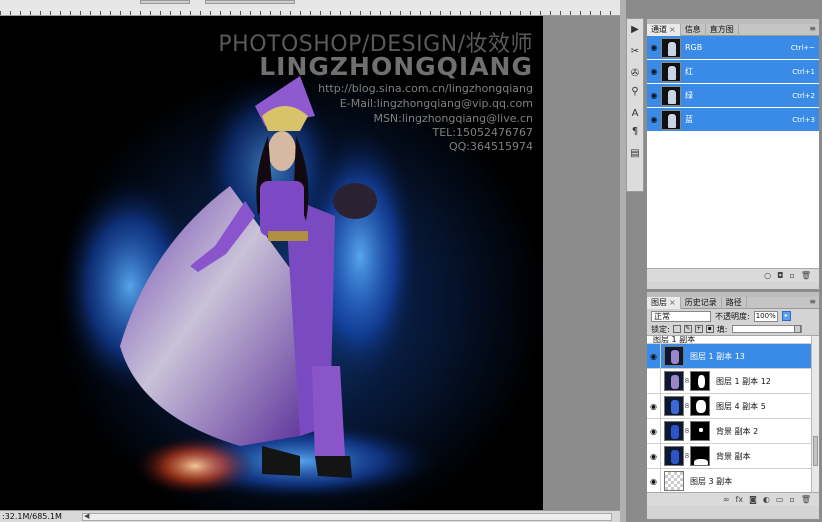 Image resolution: width=822 pixels, height=522 pixels. Describe the element at coordinates (711, 481) in the screenshot. I see `layer-name: 图层 3 副本` at that location.